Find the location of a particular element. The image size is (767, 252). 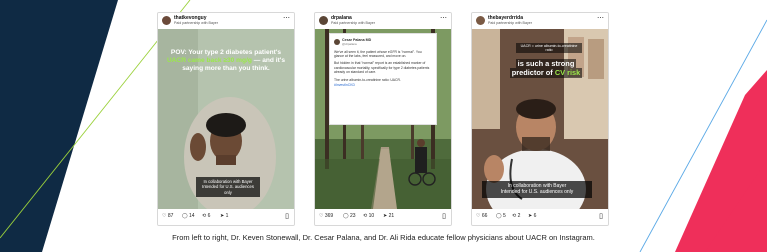

like-action: ♡ 369 is located at coordinates (326, 216).